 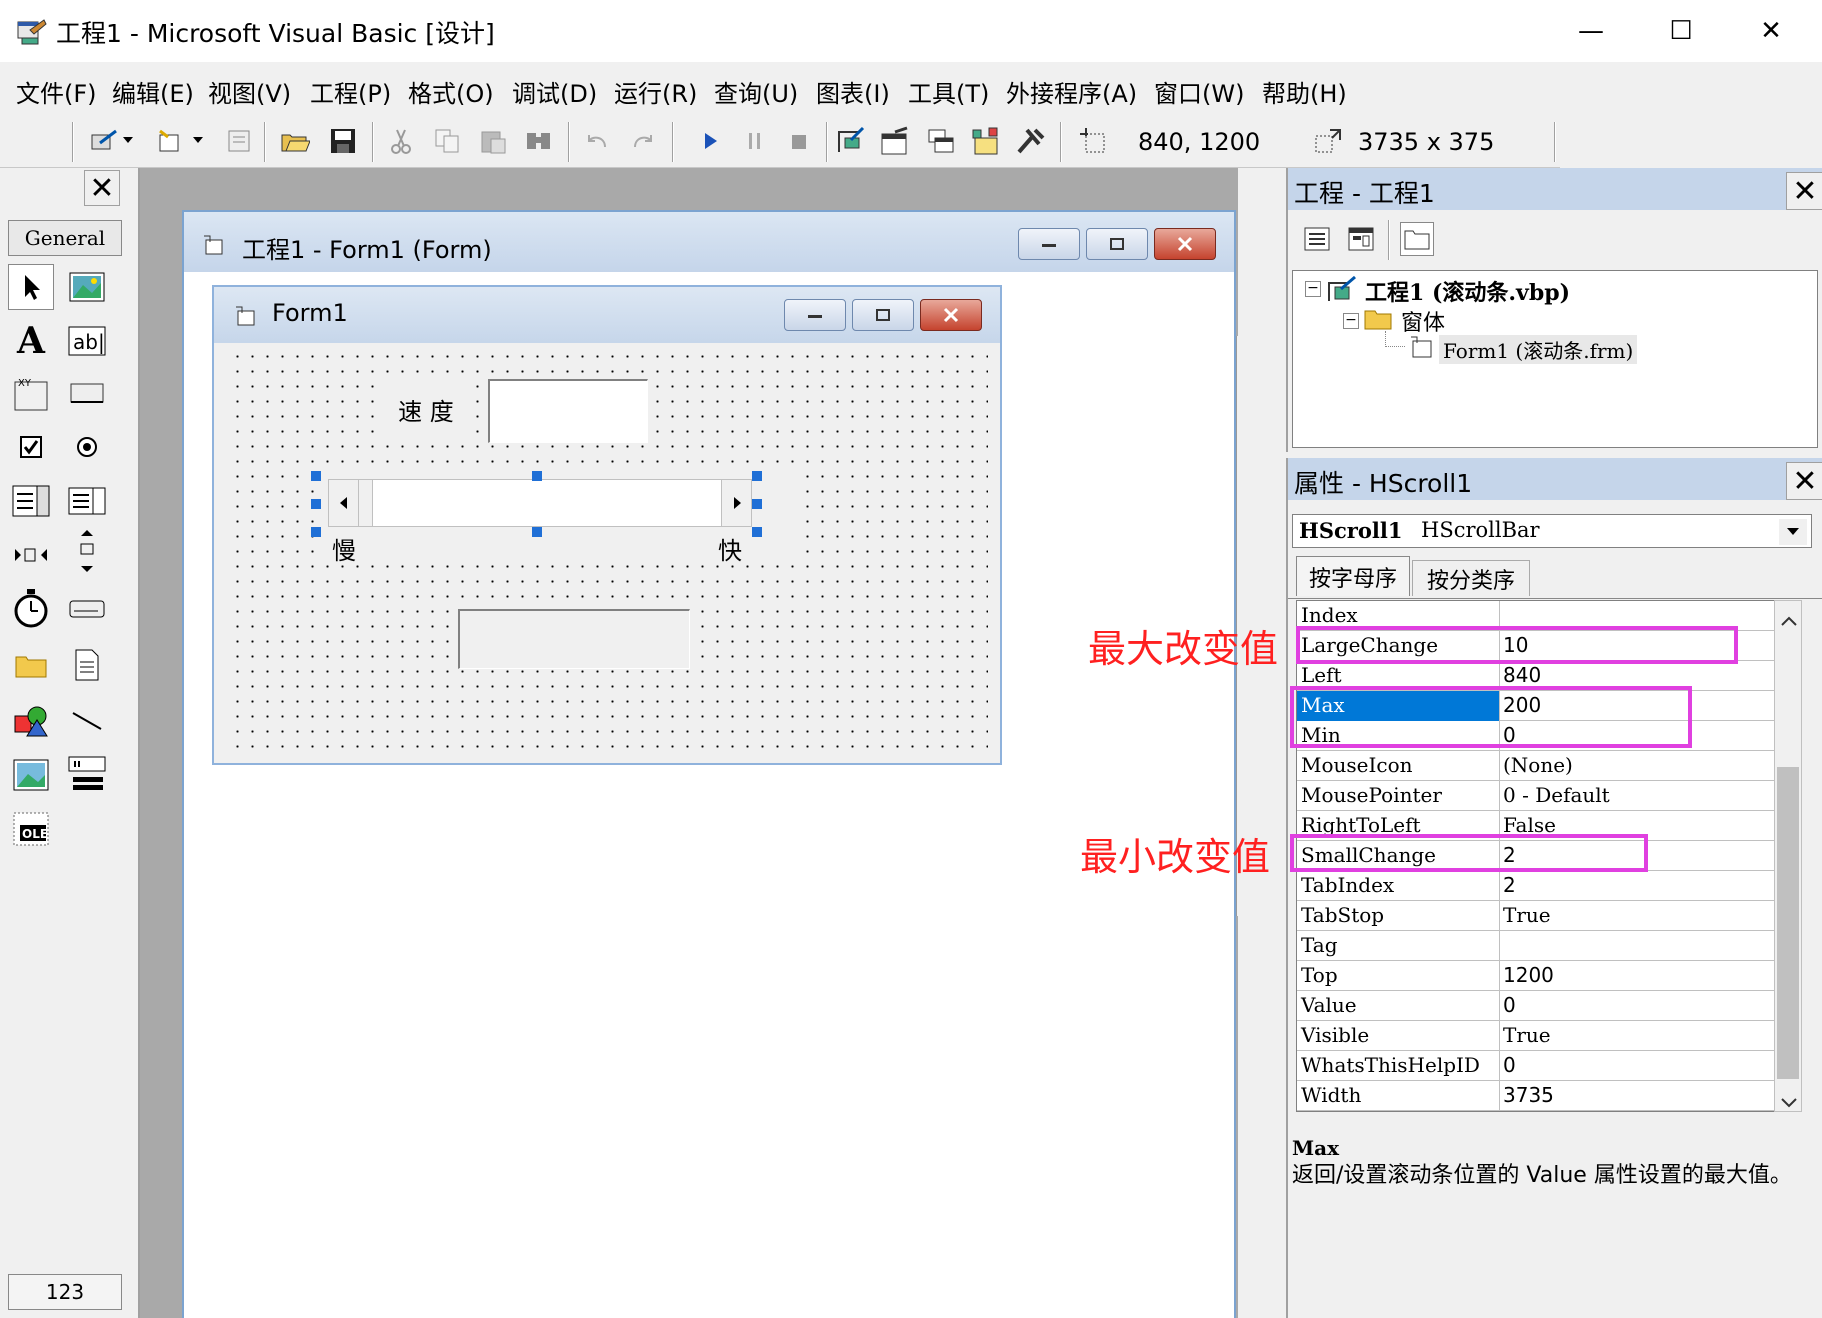 What do you see at coordinates (1789, 1102) in the screenshot?
I see `scroll-down-arrow-icon` at bounding box center [1789, 1102].